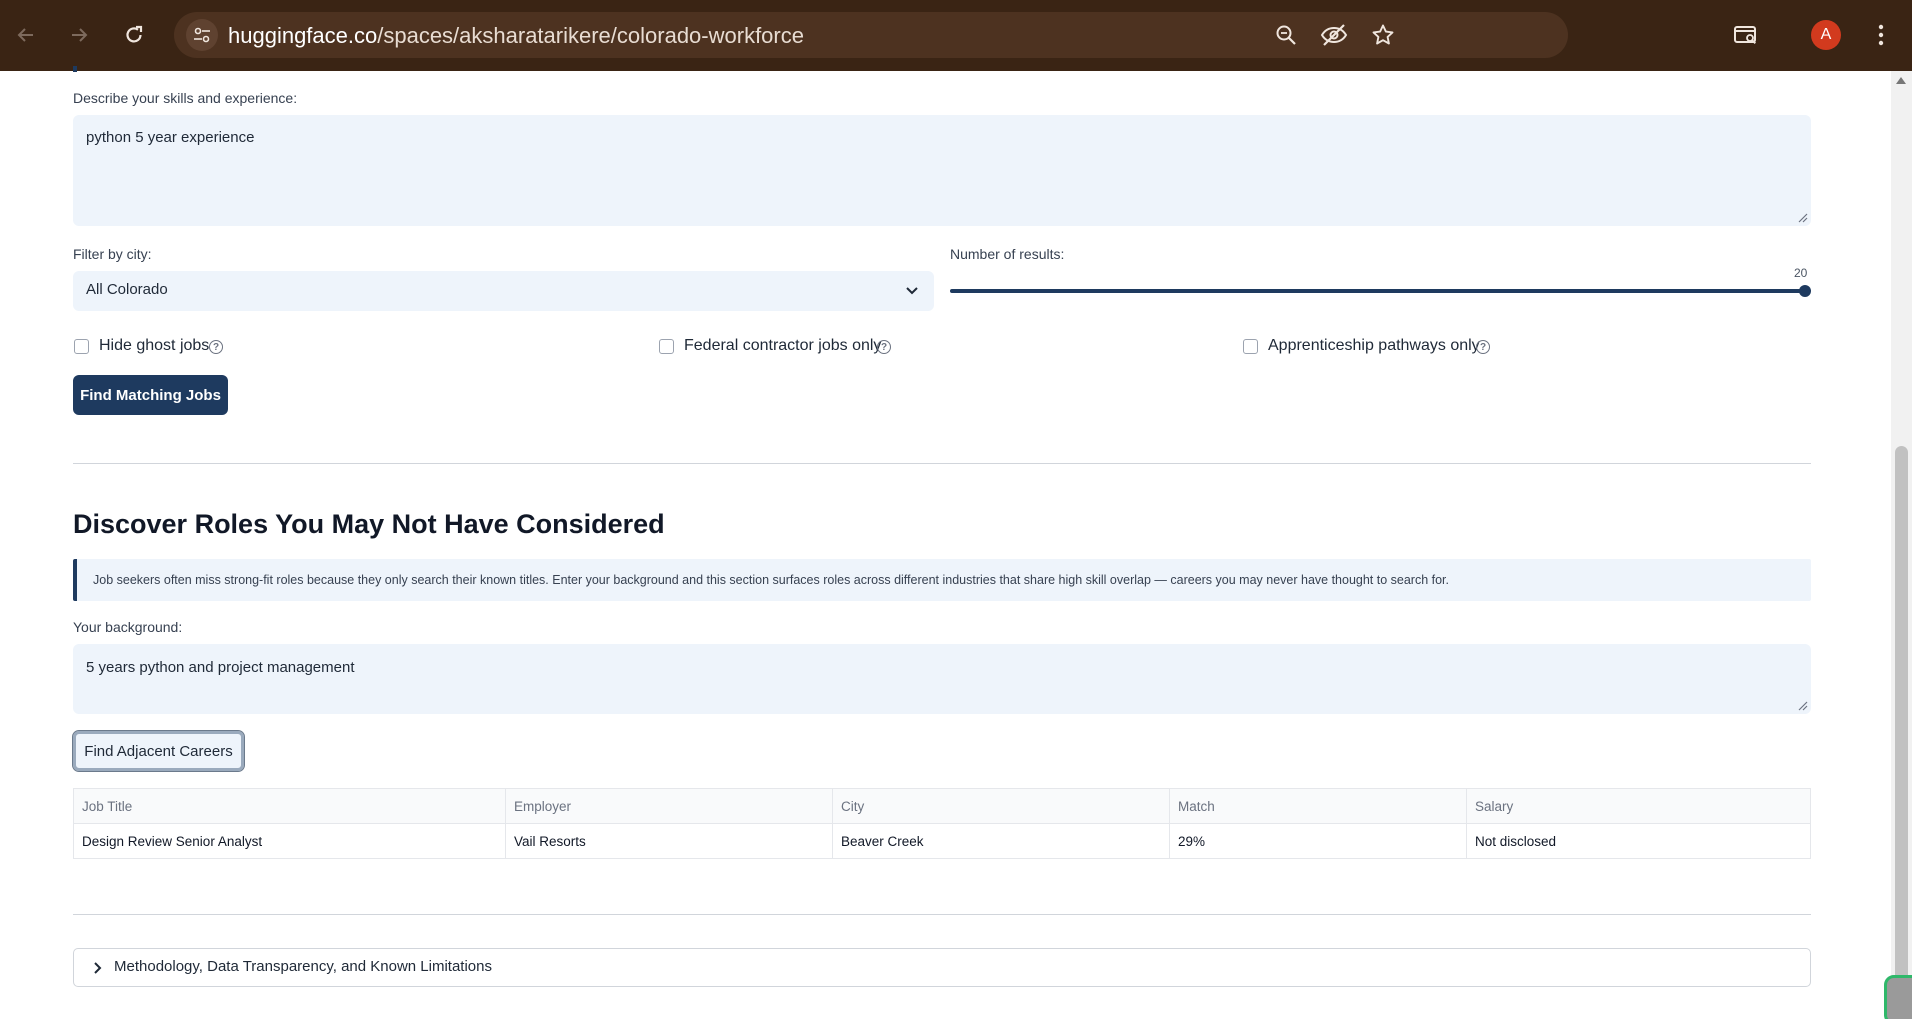 The height and width of the screenshot is (1019, 1912). What do you see at coordinates (112, 254) in the screenshot?
I see `city-label: Filter by city:` at bounding box center [112, 254].